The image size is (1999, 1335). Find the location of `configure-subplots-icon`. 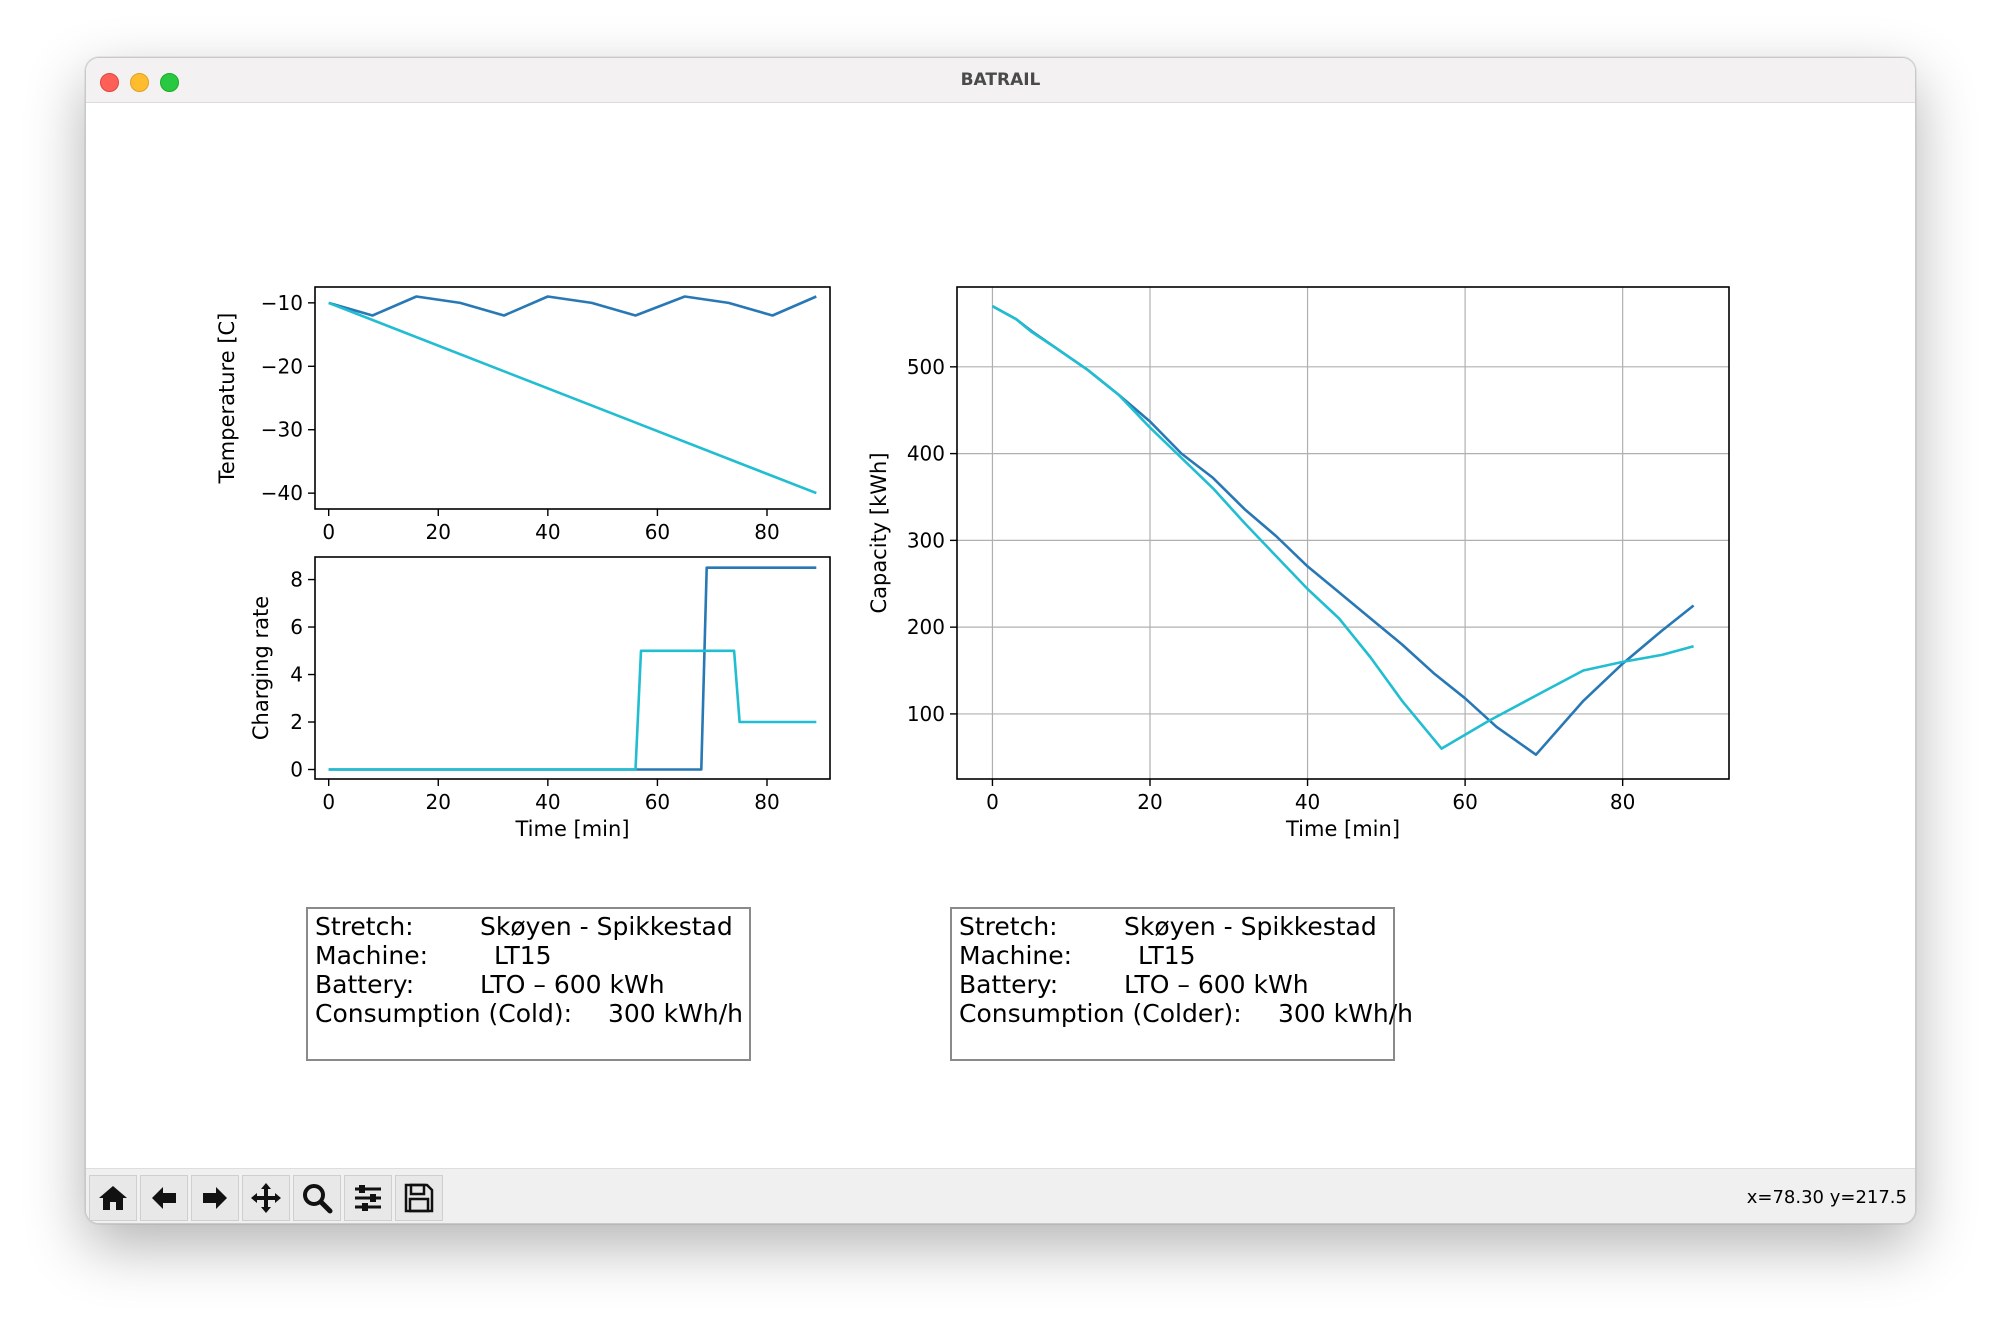

configure-subplots-icon is located at coordinates (368, 1198).